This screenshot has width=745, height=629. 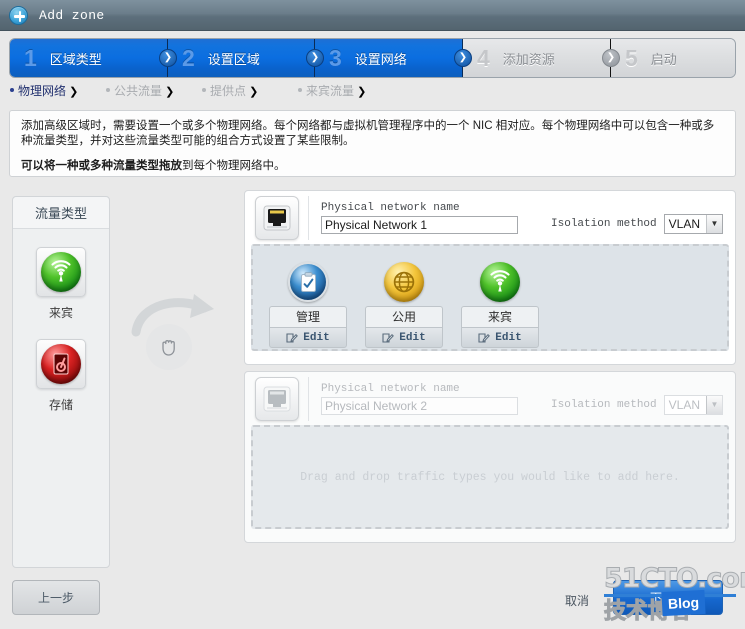 What do you see at coordinates (75, 59) in the screenshot?
I see `wizard-step-1-label: 区域类型` at bounding box center [75, 59].